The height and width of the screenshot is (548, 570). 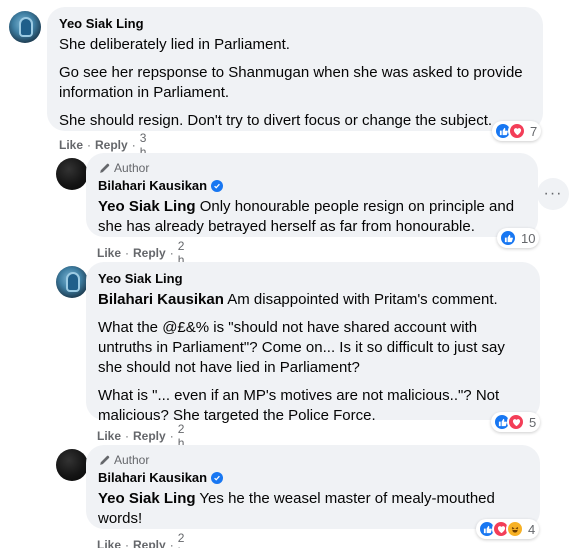 I want to click on timestamp: 2 h, so click(x=181, y=539).